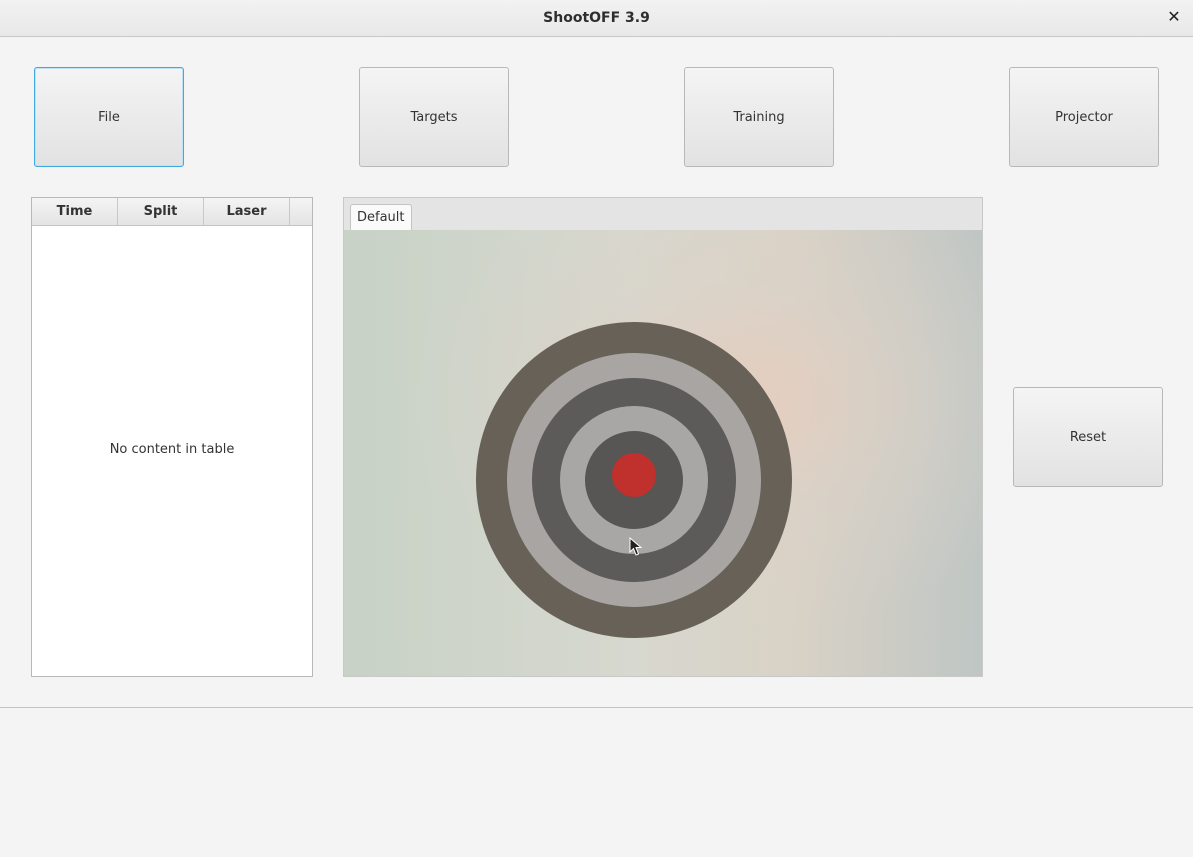  What do you see at coordinates (634, 475) in the screenshot?
I see `bullseye-center` at bounding box center [634, 475].